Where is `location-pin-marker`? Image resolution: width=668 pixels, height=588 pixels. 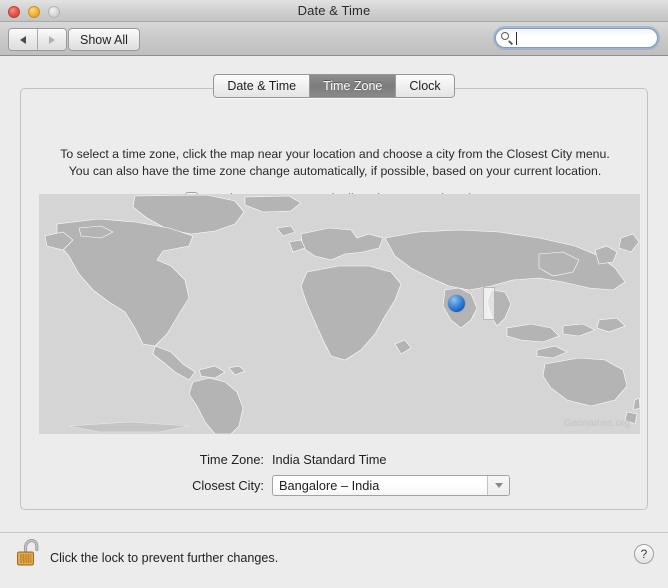
location-pin-marker is located at coordinates (456, 303).